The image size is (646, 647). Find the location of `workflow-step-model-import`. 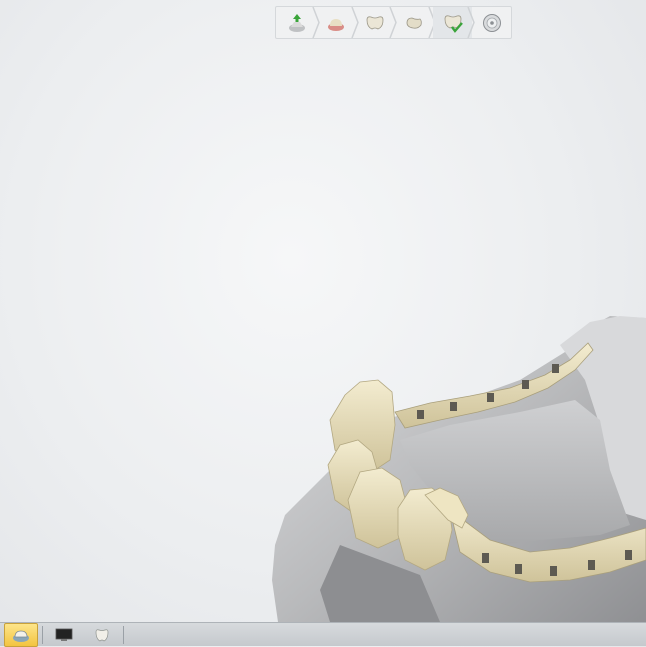

workflow-step-model-import is located at coordinates (299, 22).